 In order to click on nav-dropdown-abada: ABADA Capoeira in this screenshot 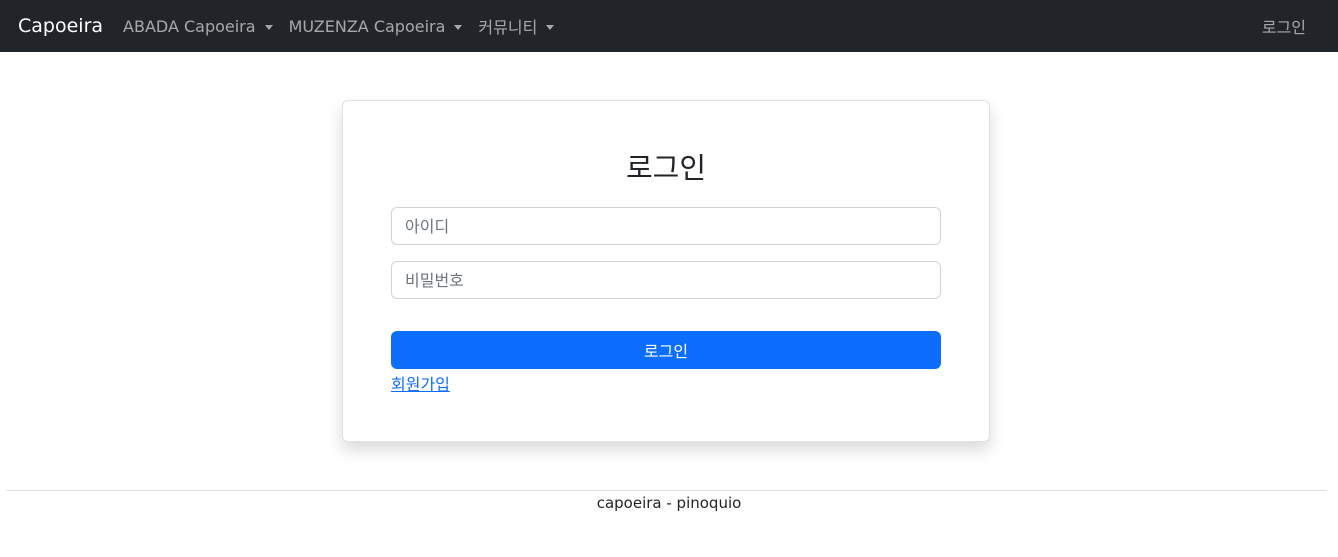, I will do `click(198, 26)`.